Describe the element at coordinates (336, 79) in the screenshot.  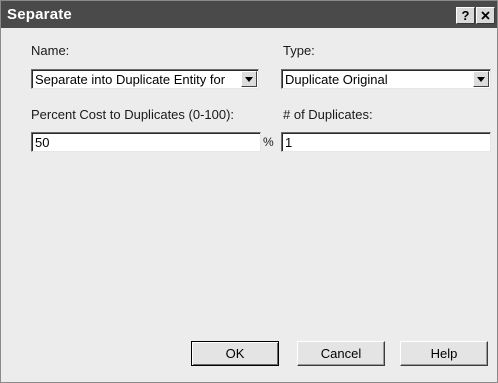
I see `type-combobox-value: Duplicate Original` at that location.